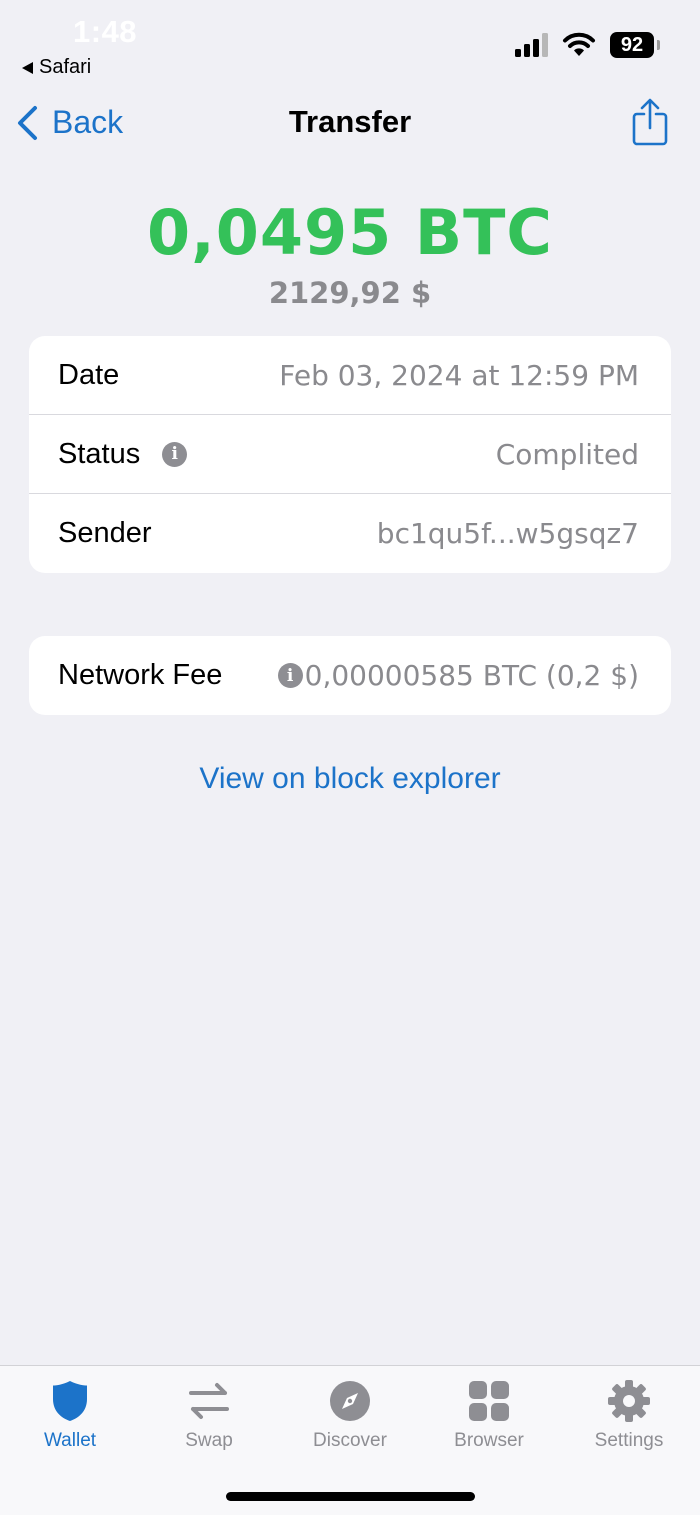 The height and width of the screenshot is (1515, 700). I want to click on tab-browser: Browser, so click(489, 1415).